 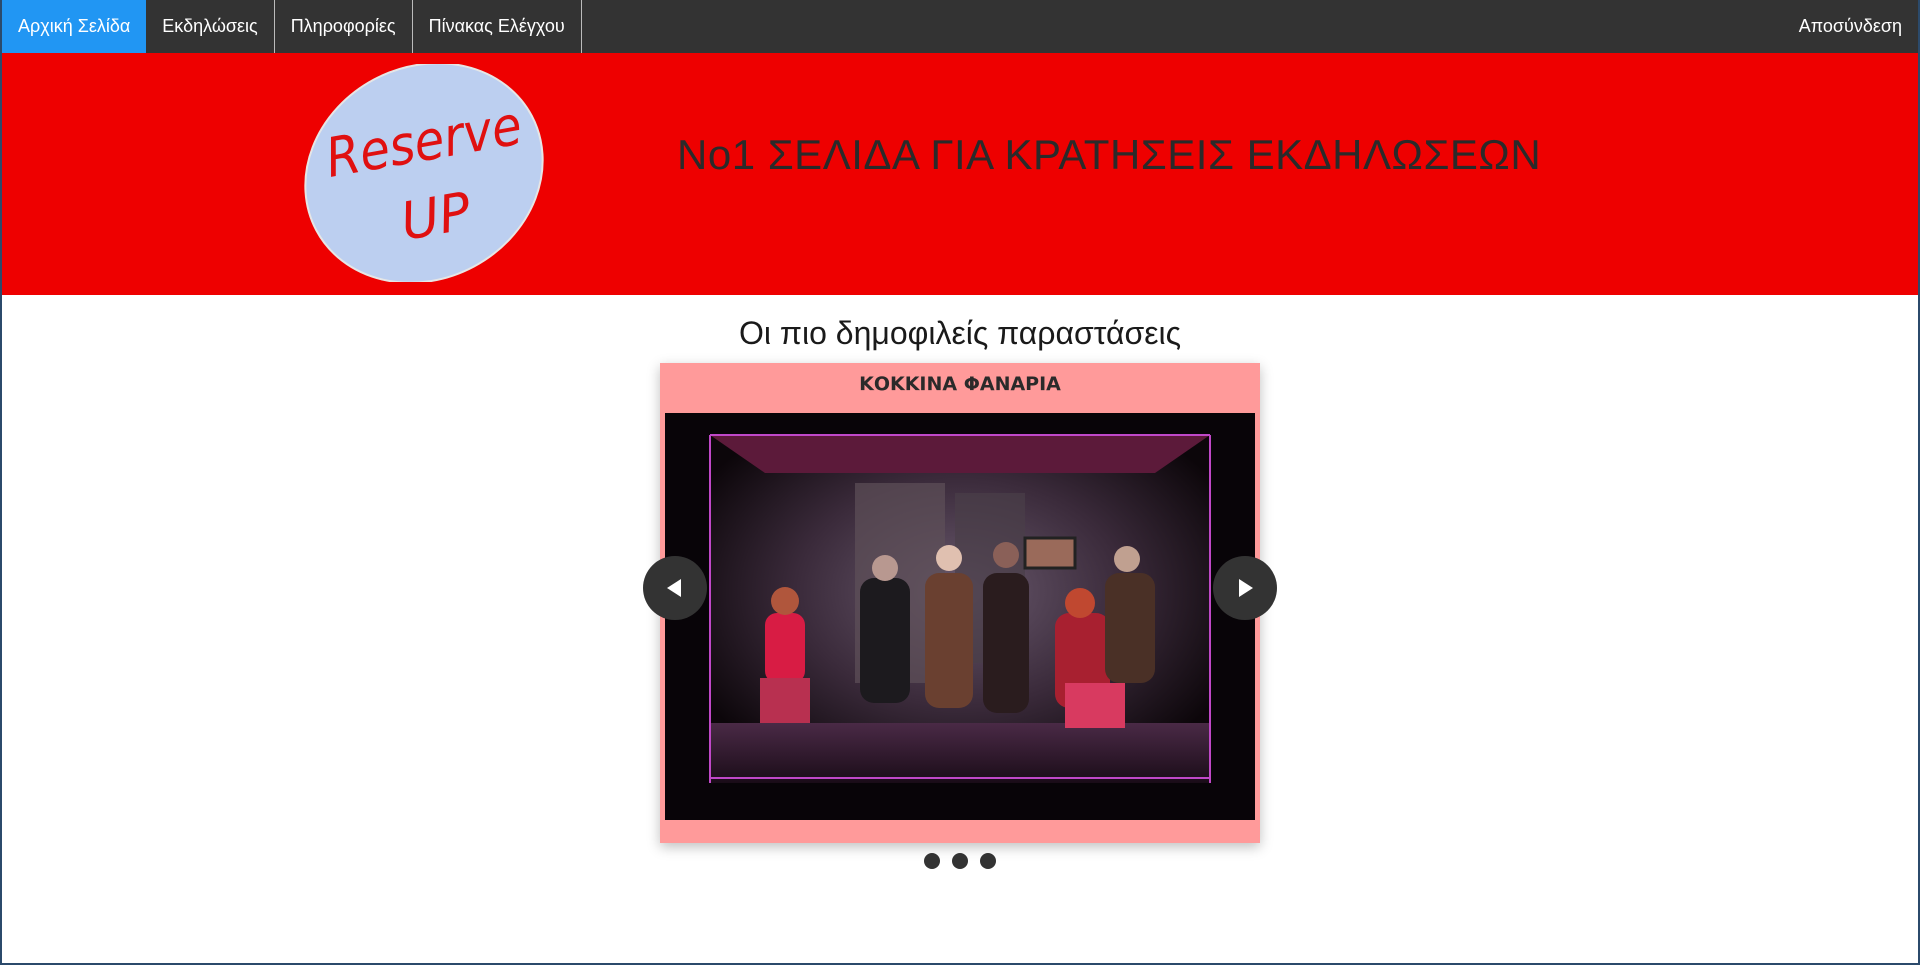 What do you see at coordinates (74, 26) in the screenshot?
I see `nav-item-home: Αρχική Σελίδα` at bounding box center [74, 26].